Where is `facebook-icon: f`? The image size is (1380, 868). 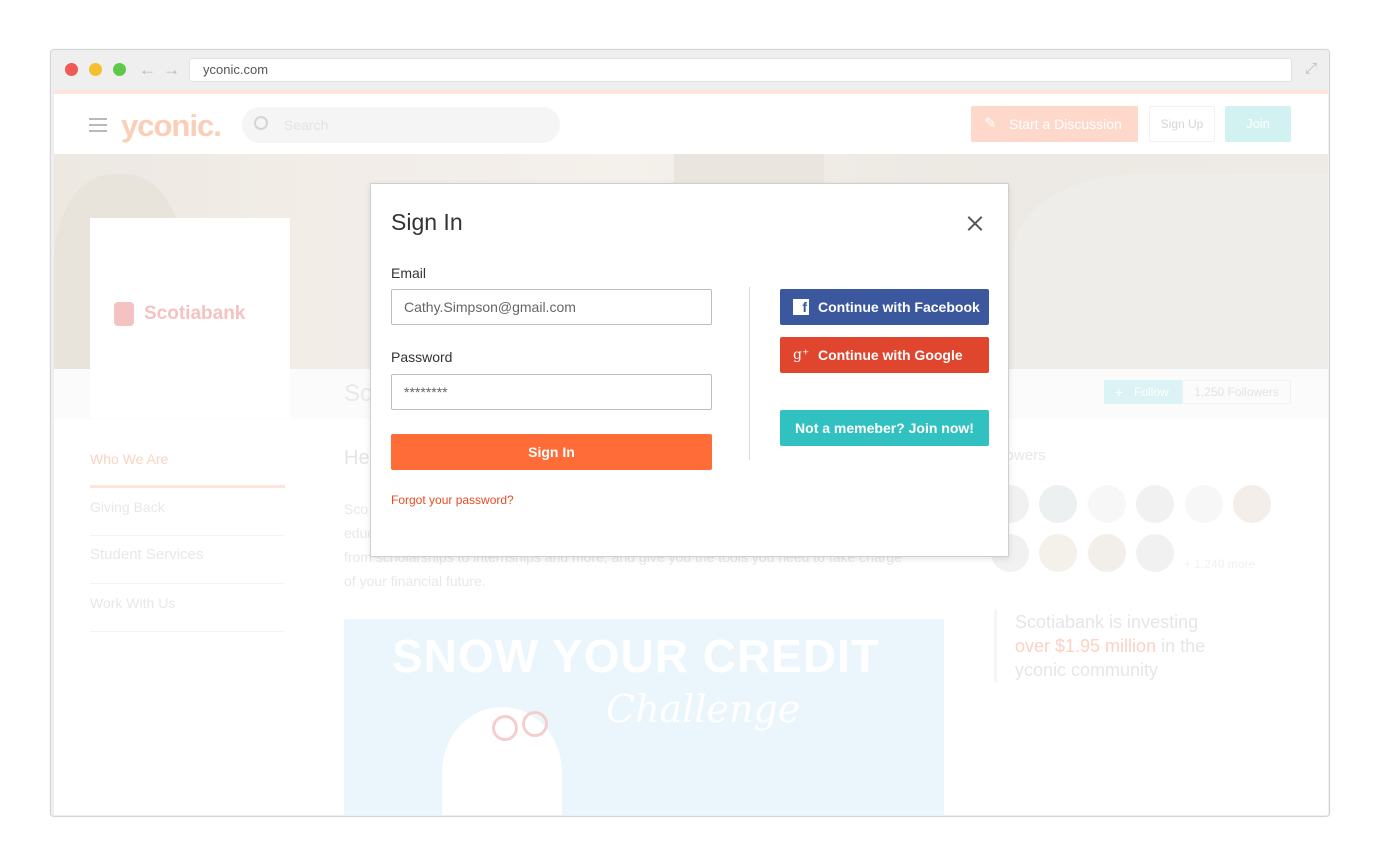
facebook-icon: f is located at coordinates (801, 307).